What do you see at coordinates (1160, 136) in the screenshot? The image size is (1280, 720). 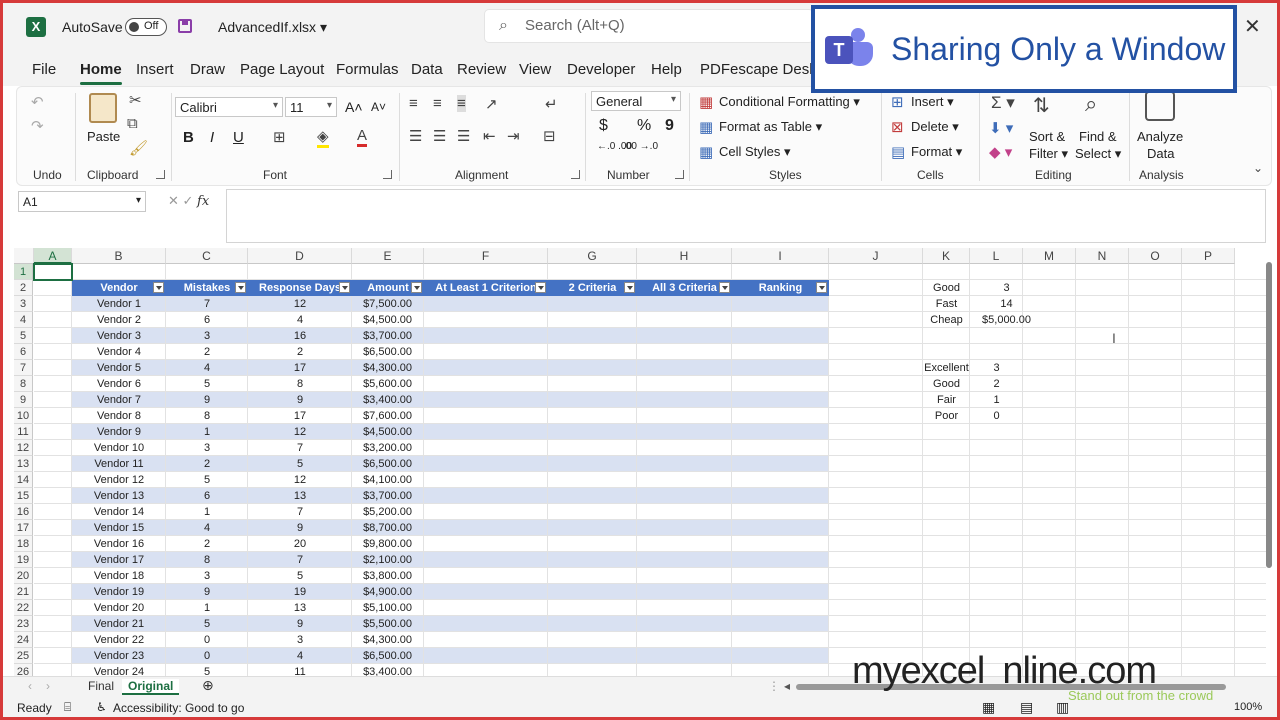 I see `analyze-data-button: Analyze` at bounding box center [1160, 136].